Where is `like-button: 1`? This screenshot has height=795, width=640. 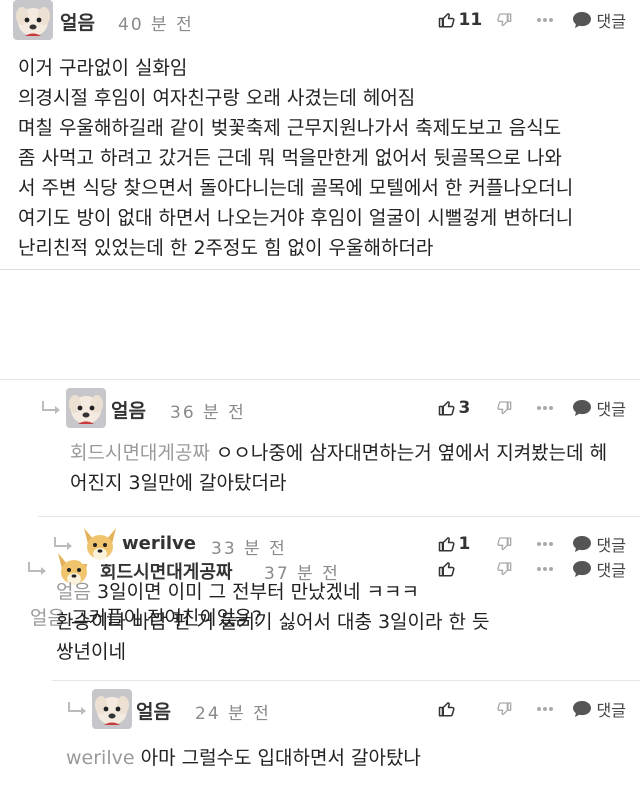 like-button: 1 is located at coordinates (467, 544).